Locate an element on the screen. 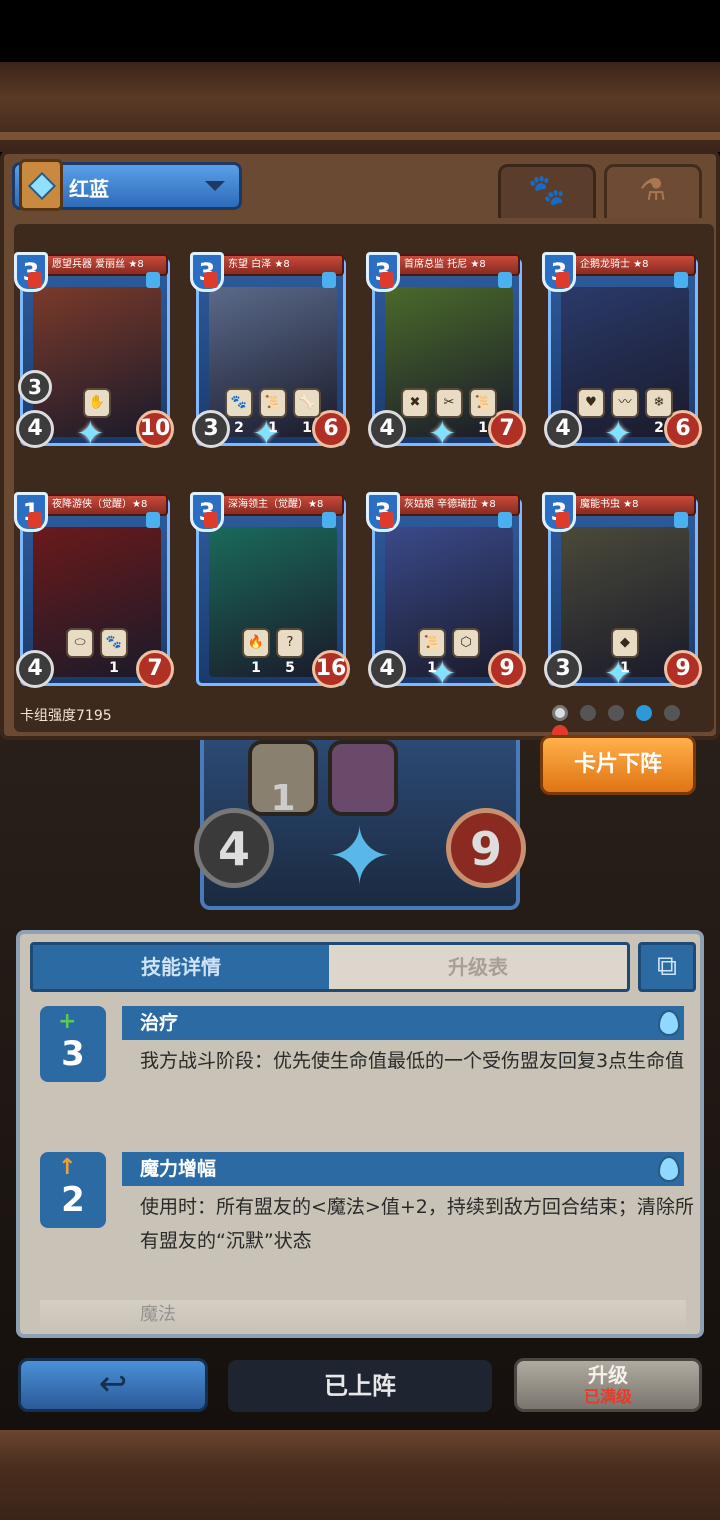  unequip-card-button: 卡片下阵 is located at coordinates (618, 765).